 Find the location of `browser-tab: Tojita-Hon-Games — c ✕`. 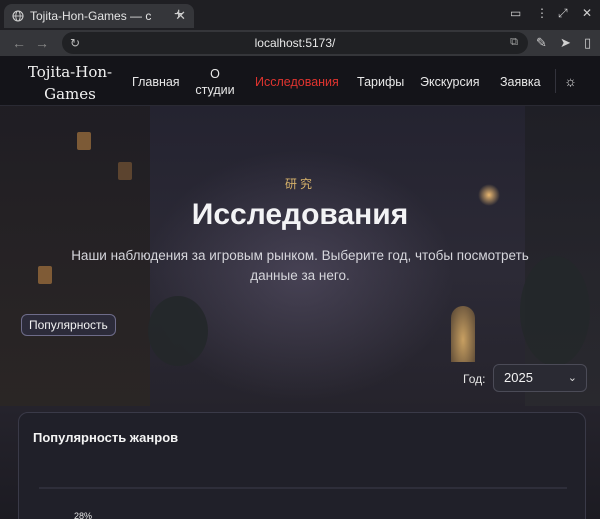

browser-tab: Tojita-Hon-Games — c ✕ is located at coordinates (99, 16).